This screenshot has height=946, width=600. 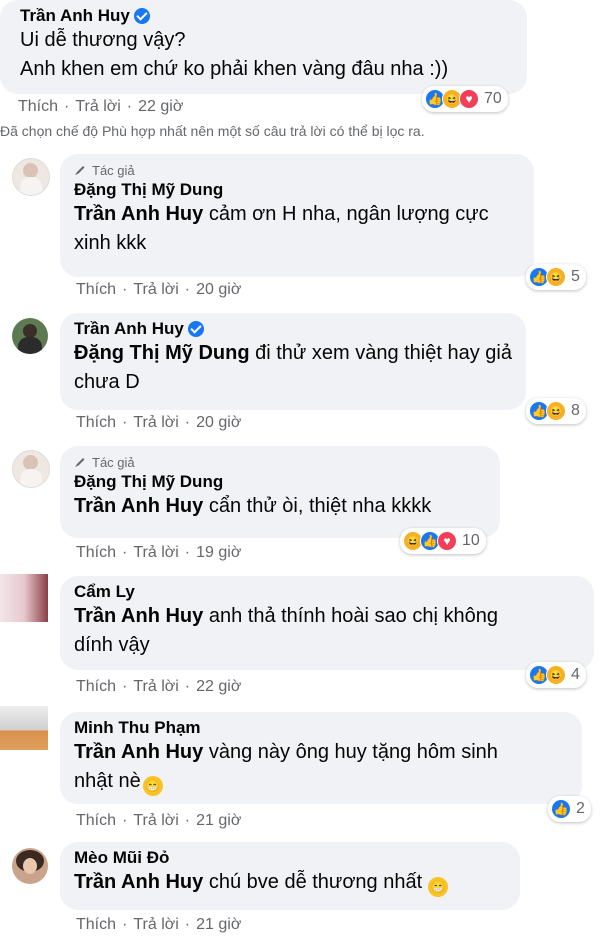 I want to click on reply-actions: Thích · Trả lời · 19 giờ, so click(x=158, y=553).